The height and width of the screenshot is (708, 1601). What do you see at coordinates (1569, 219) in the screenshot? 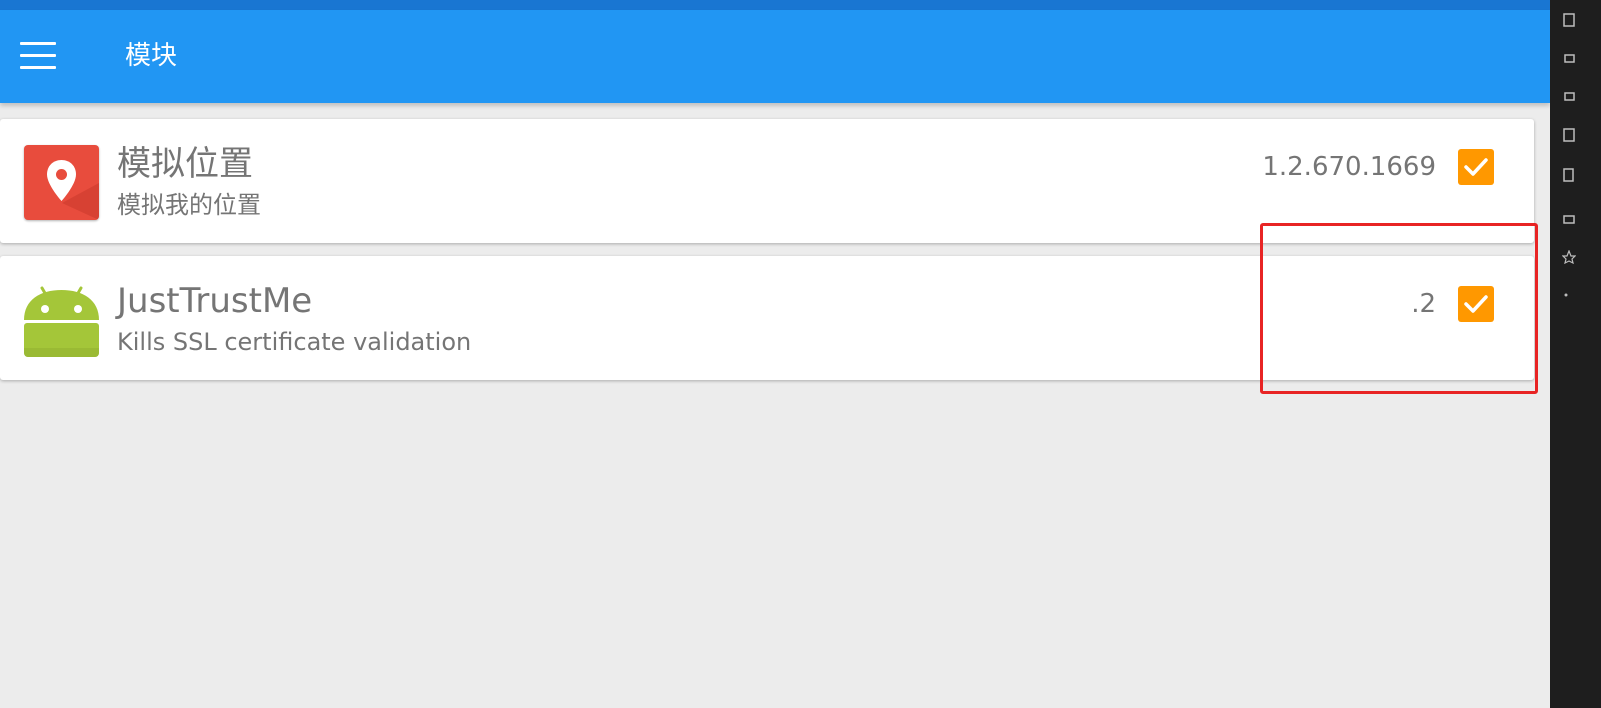
I see `lock-icon` at bounding box center [1569, 219].